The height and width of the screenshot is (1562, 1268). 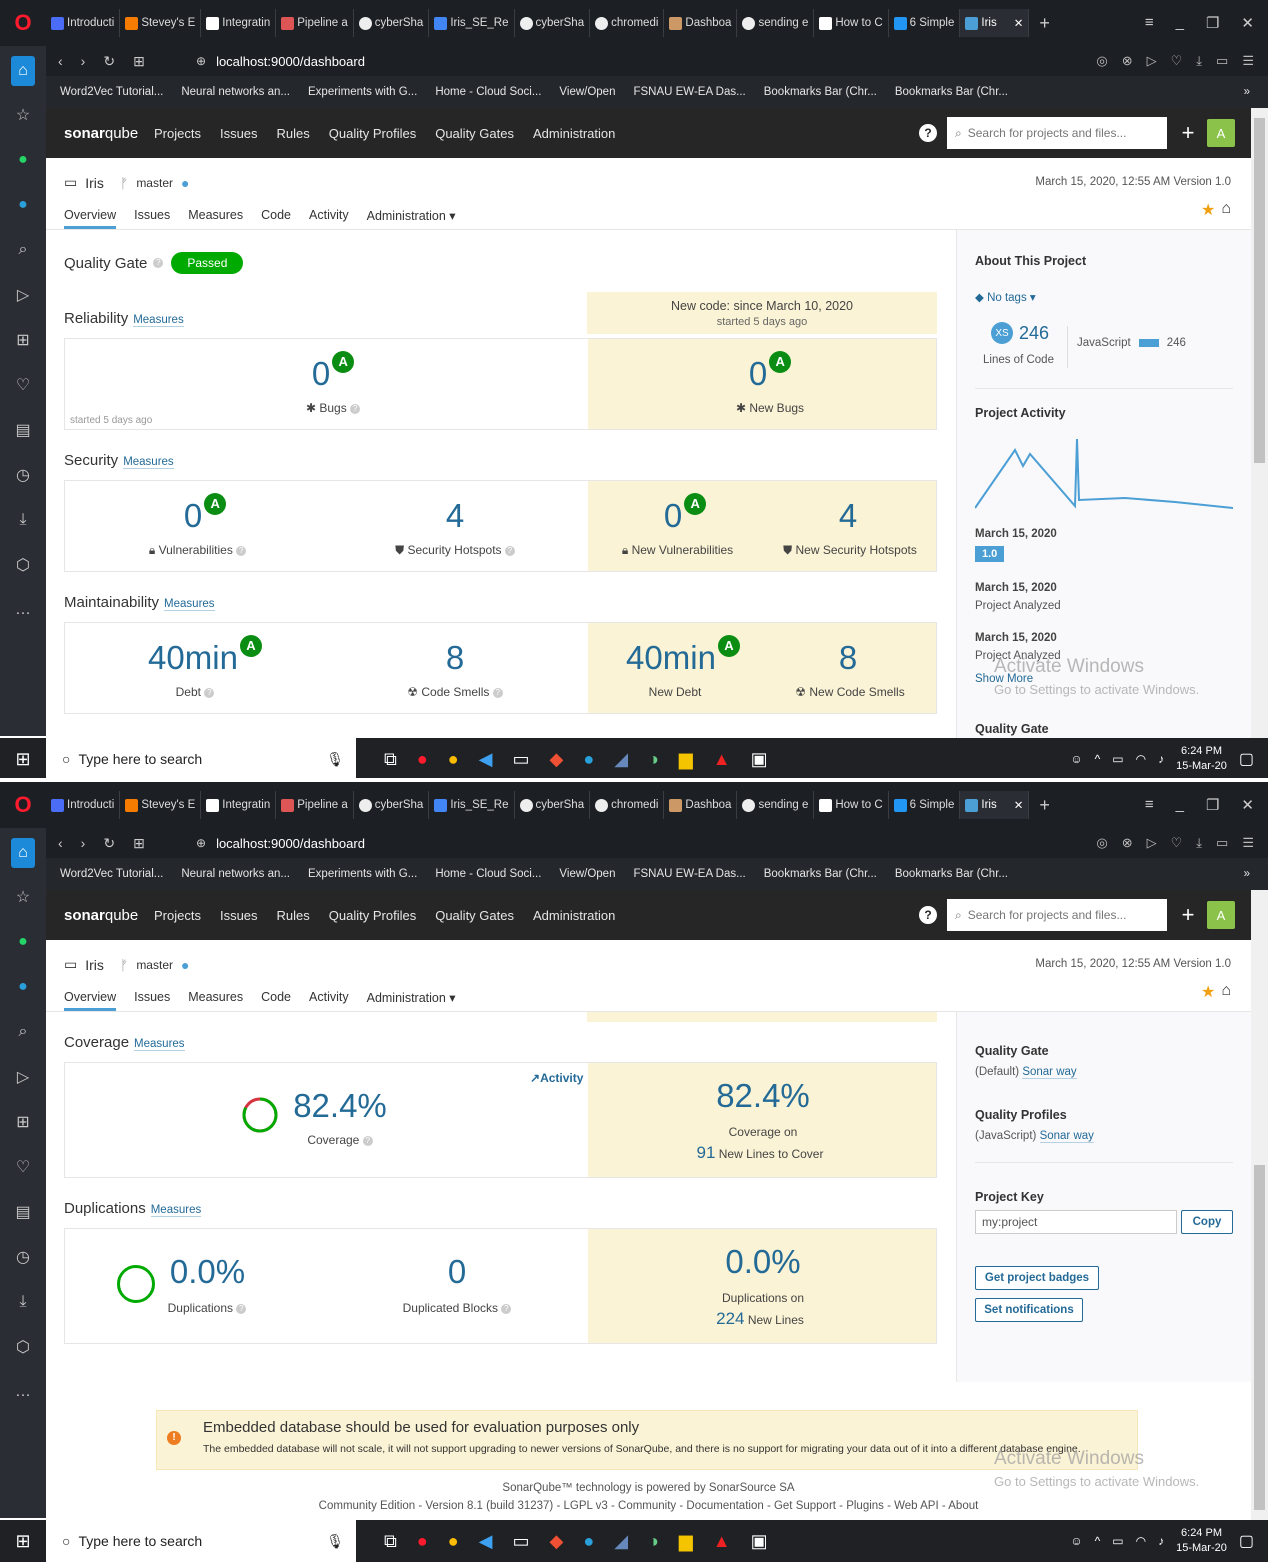 What do you see at coordinates (23, 1166) in the screenshot?
I see `heart-icon: ♡` at bounding box center [23, 1166].